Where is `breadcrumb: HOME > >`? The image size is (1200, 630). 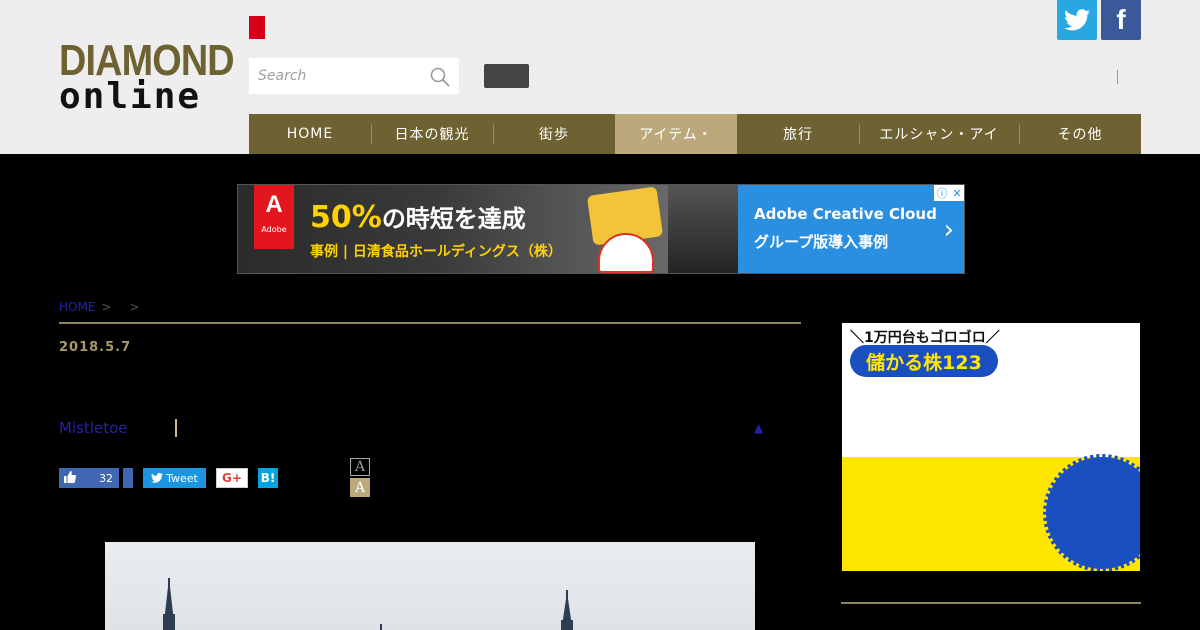
breadcrumb: HOME > > is located at coordinates (105, 307).